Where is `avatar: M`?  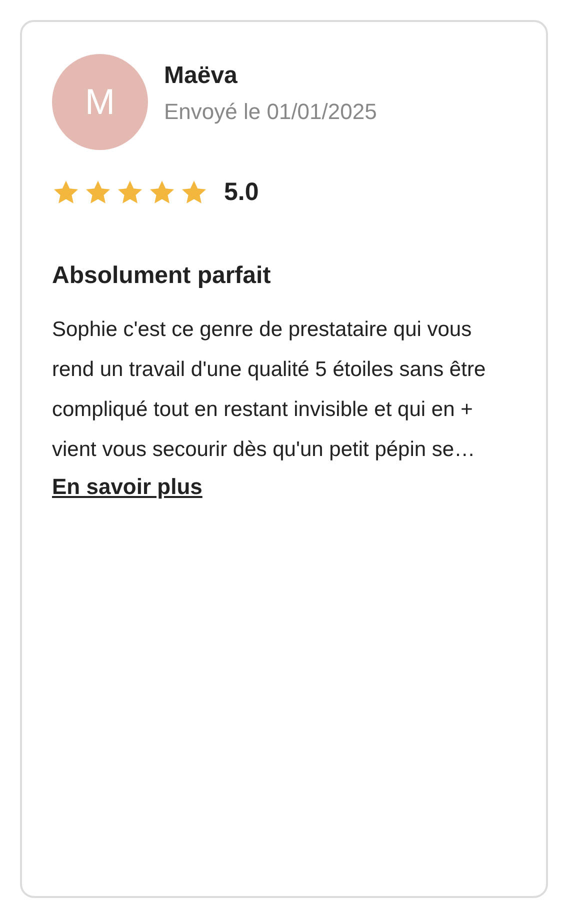 avatar: M is located at coordinates (100, 102).